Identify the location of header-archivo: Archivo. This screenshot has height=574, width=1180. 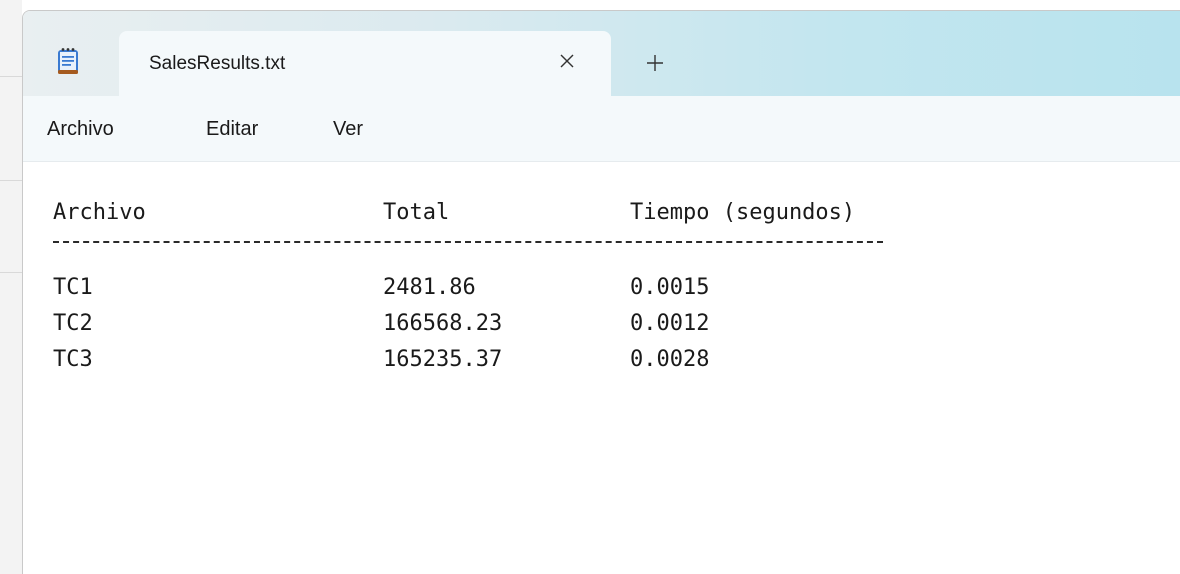
(99, 212).